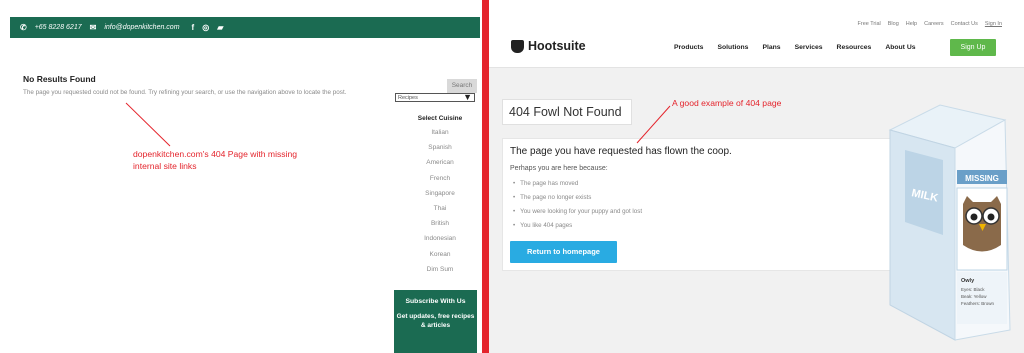 The image size is (1024, 353). What do you see at coordinates (727, 103) in the screenshot?
I see `annotation-right: A good example of 404 page` at bounding box center [727, 103].